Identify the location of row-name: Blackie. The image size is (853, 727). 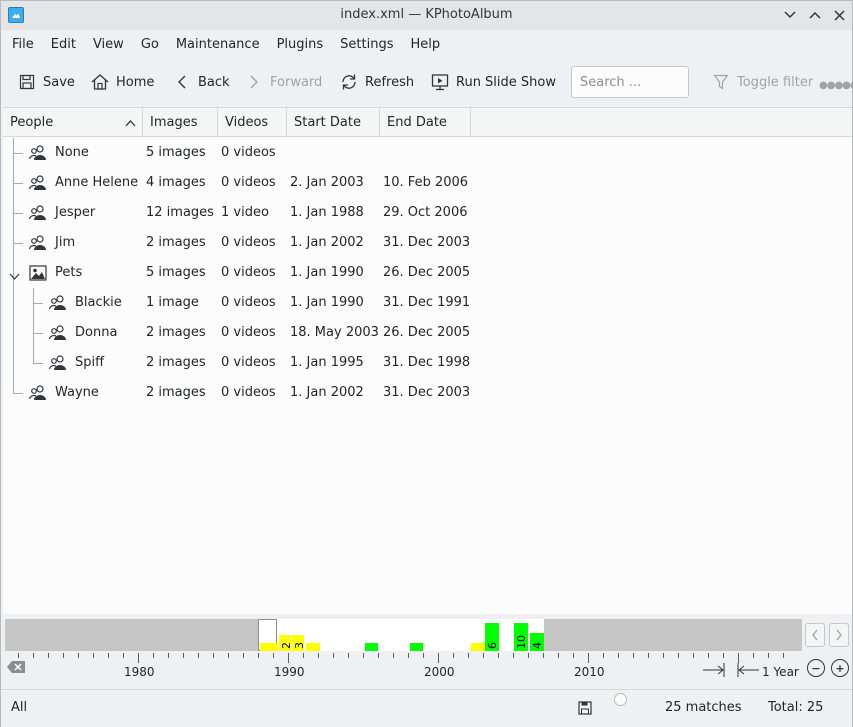
(98, 302).